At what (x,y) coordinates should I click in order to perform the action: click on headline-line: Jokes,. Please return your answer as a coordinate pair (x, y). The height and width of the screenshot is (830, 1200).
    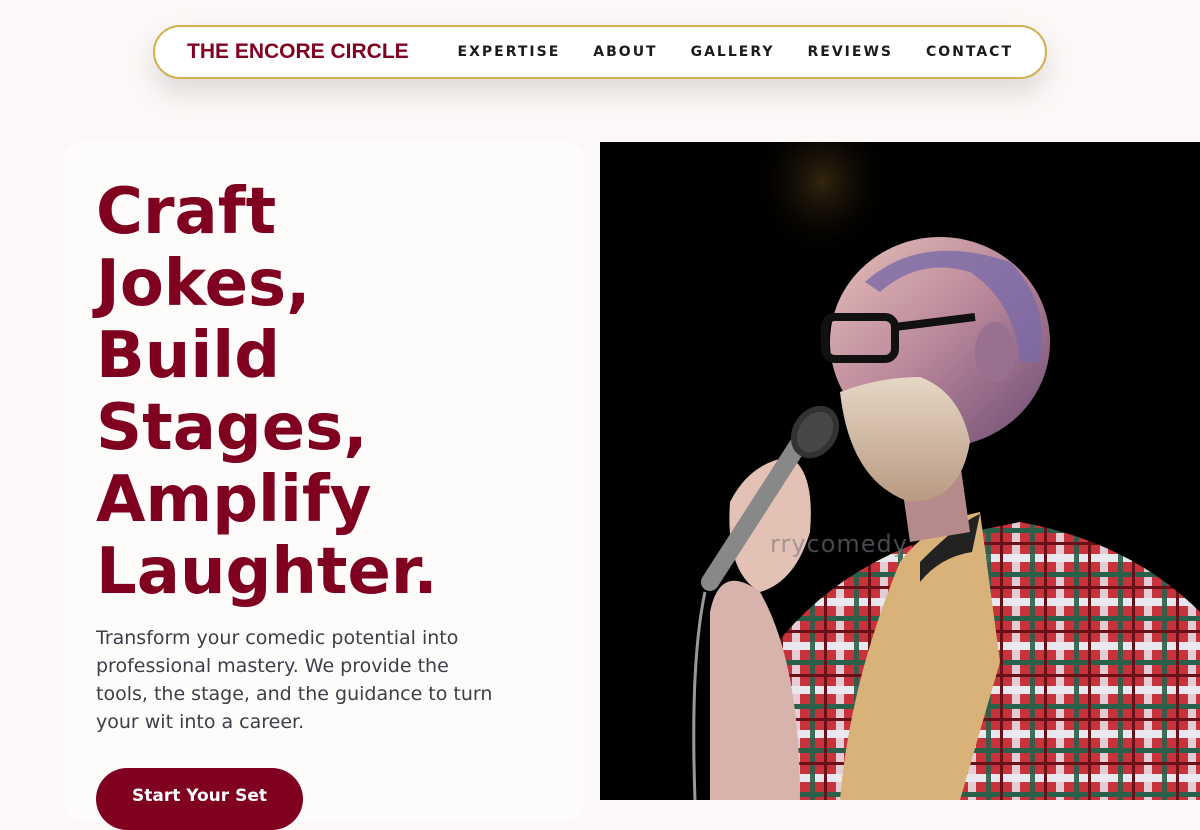
    Looking at the image, I should click on (203, 284).